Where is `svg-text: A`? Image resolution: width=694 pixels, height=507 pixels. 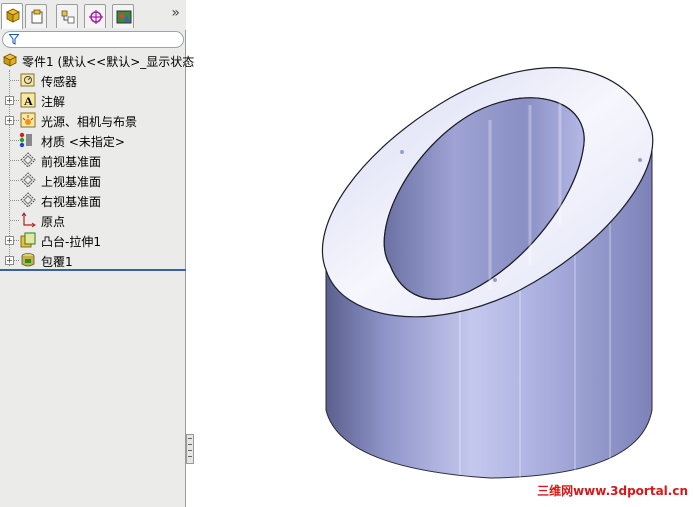 svg-text: A is located at coordinates (28, 101).